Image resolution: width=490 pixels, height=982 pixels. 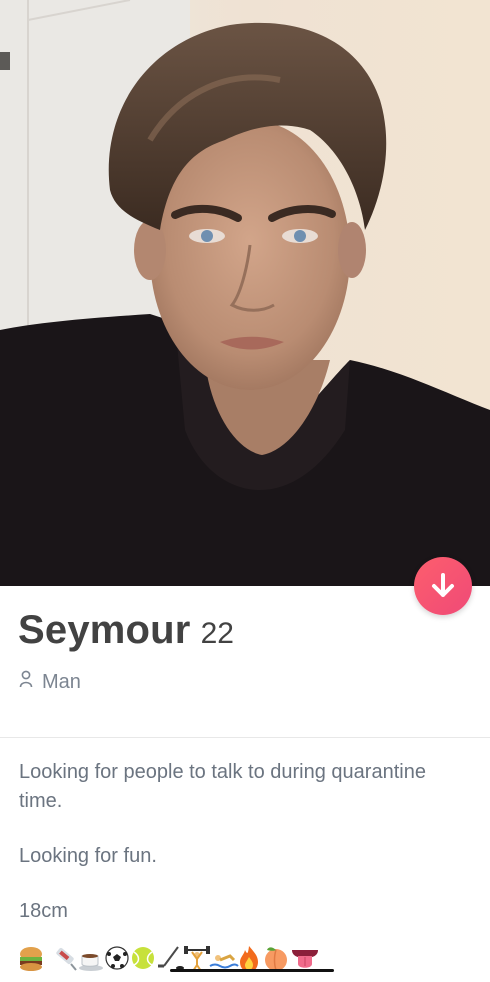 I want to click on tennis-ball-icon, so click(x=143, y=958).